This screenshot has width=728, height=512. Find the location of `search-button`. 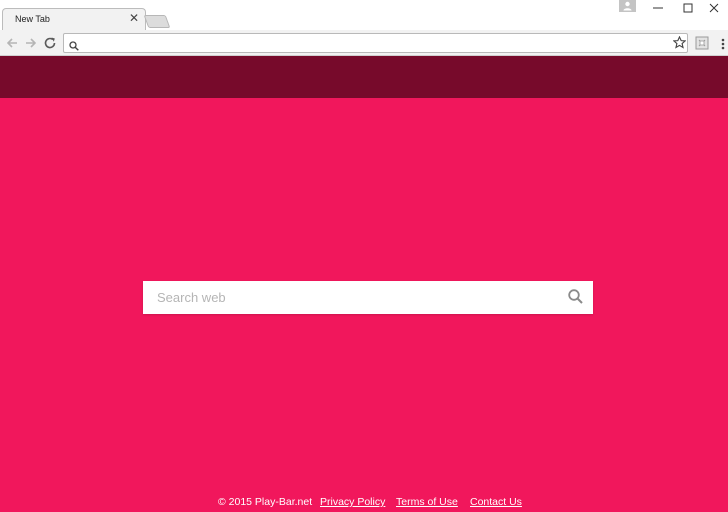

search-button is located at coordinates (576, 297).